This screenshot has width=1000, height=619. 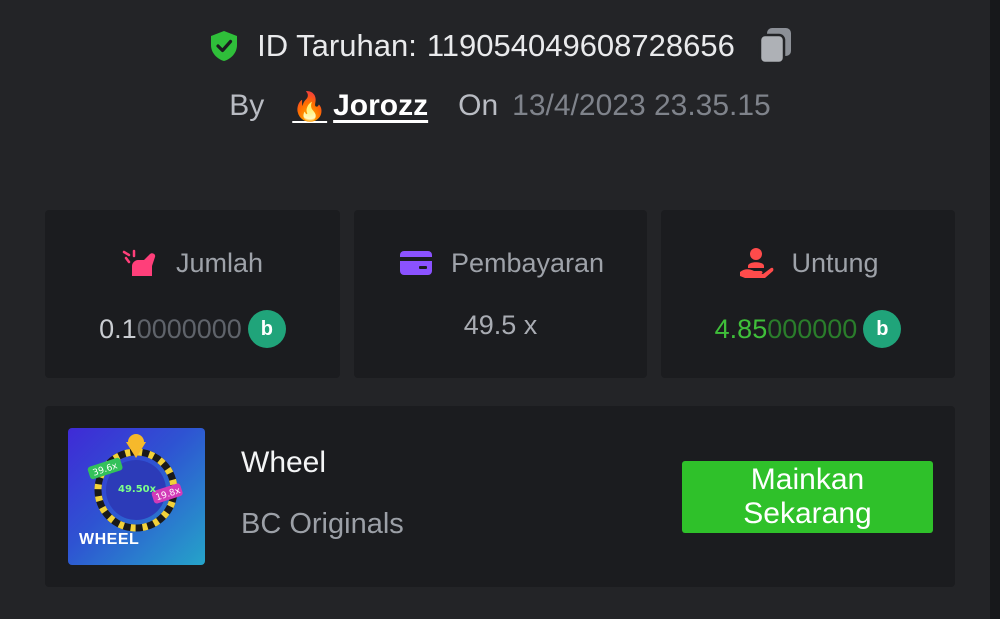 I want to click on by-label: By, so click(x=247, y=105).